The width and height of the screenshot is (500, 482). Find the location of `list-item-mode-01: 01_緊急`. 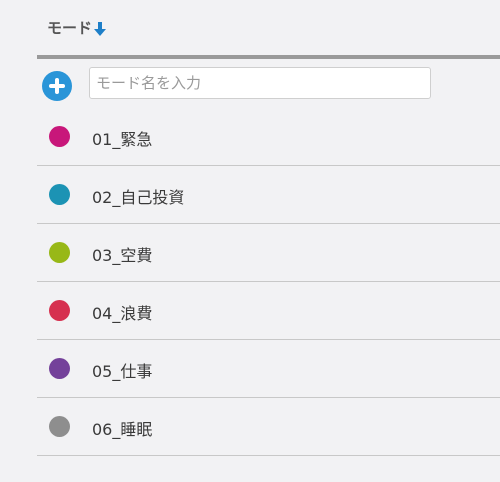

list-item-mode-01: 01_緊急 is located at coordinates (268, 137).